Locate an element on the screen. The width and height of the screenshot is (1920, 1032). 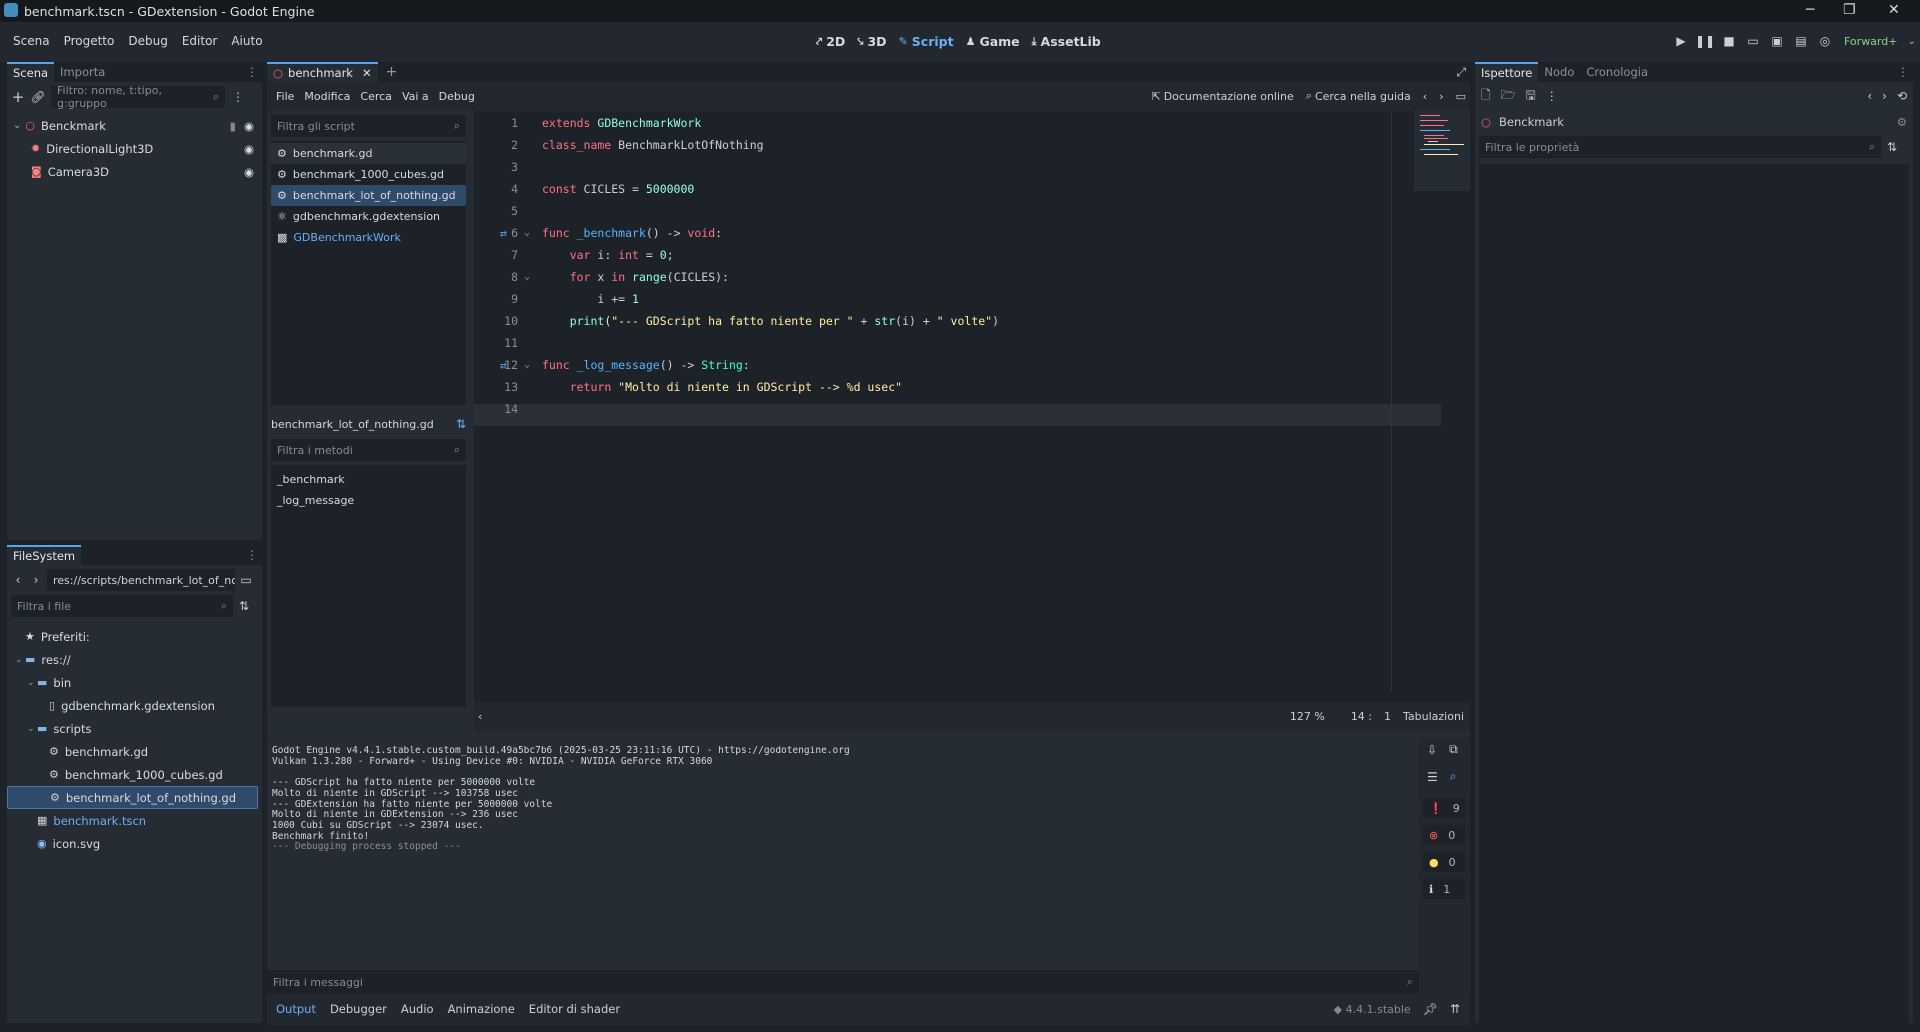
workspace-3d: ⤥ 3D is located at coordinates (871, 41).